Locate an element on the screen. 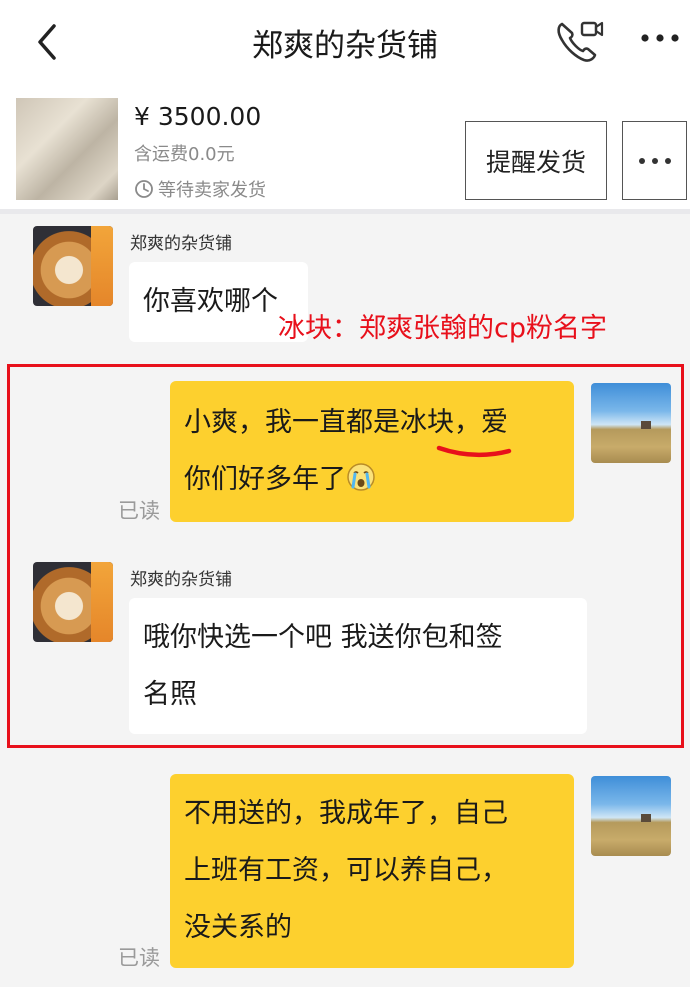 This screenshot has height=987, width=690. shipping-fee: 含运费0.0元 is located at coordinates (184, 154).